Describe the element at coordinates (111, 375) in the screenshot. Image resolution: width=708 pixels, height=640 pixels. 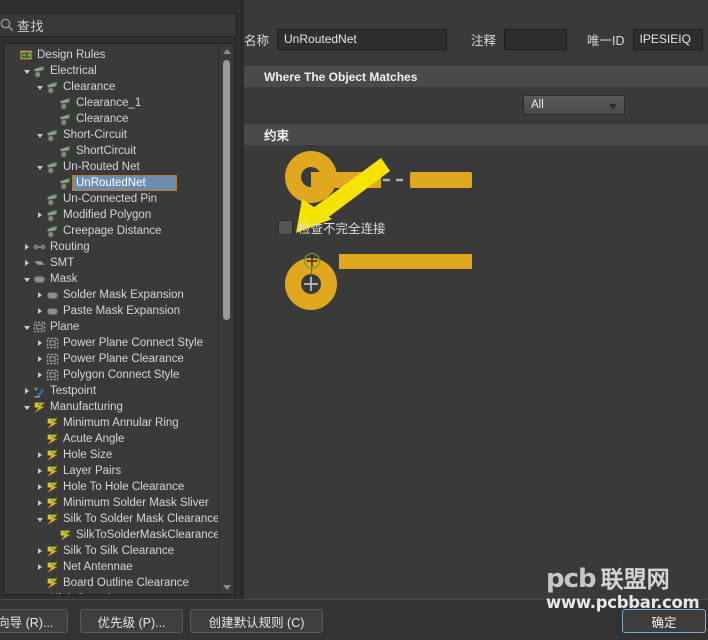
I see `tree-item-polygon-connect-style: Polygon Connect Style` at that location.